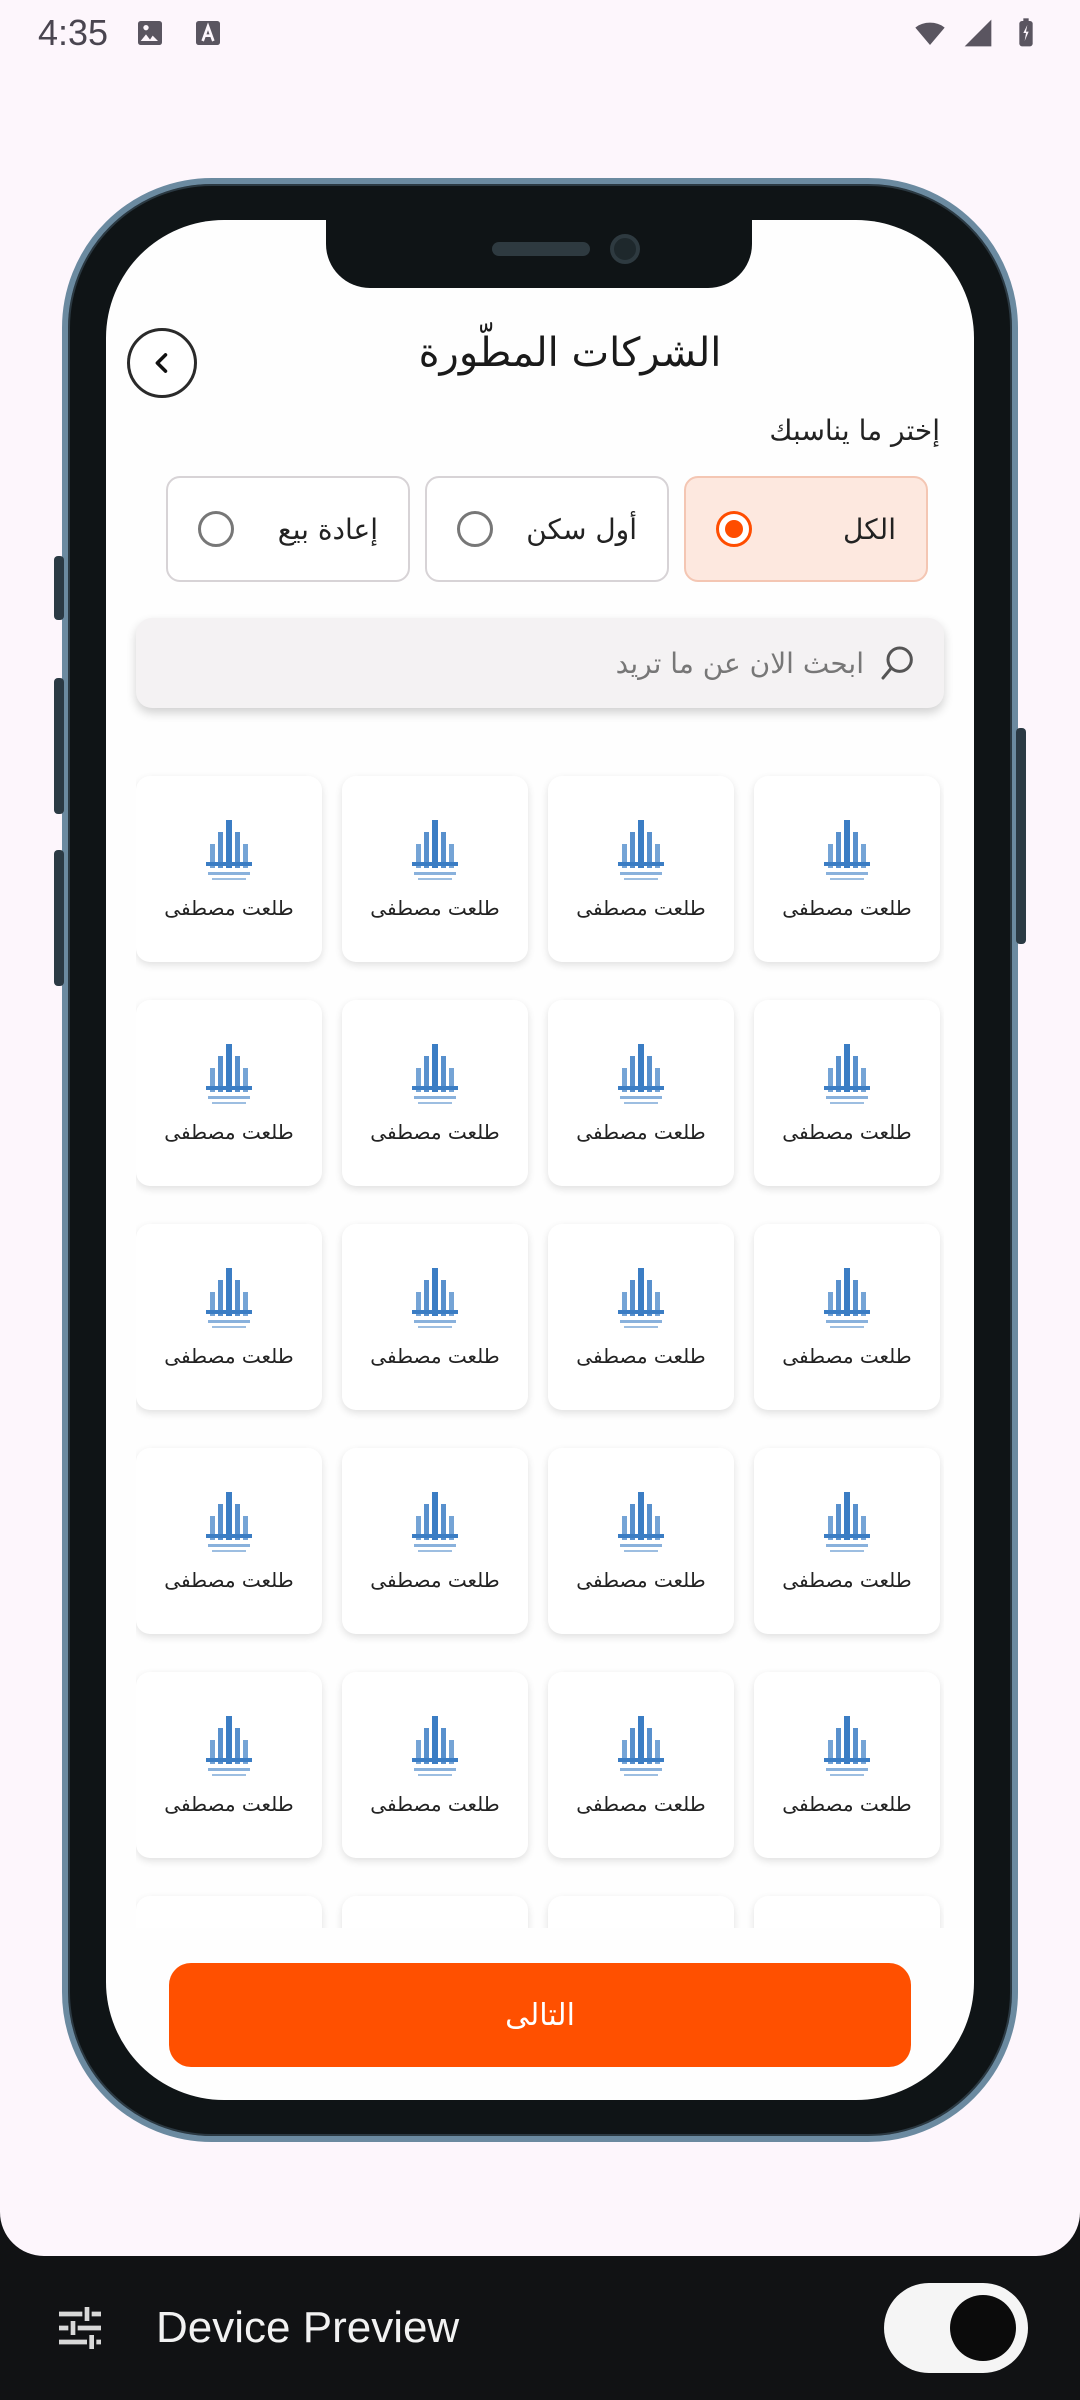 This screenshot has height=2400, width=1080. What do you see at coordinates (150, 33) in the screenshot?
I see `image-icon` at bounding box center [150, 33].